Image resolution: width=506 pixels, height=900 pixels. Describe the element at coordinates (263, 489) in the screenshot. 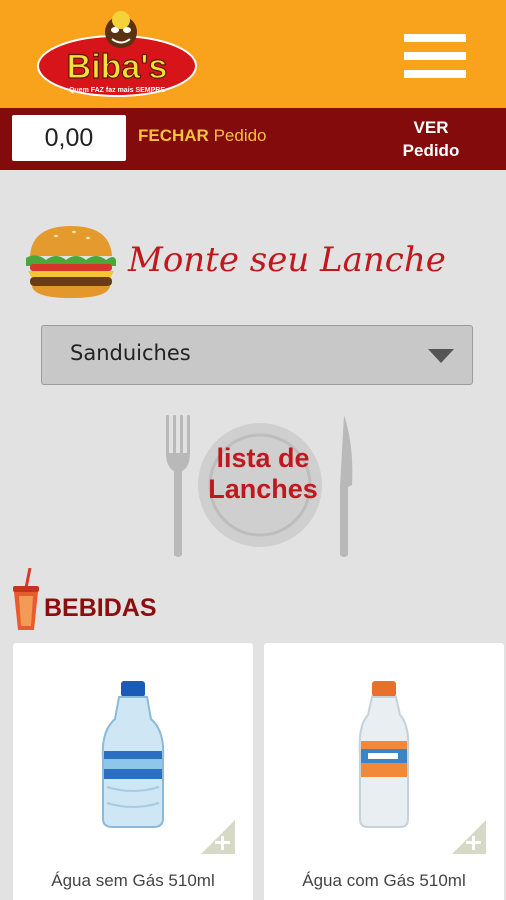

I see `lanches-list-line2: Lanches` at that location.